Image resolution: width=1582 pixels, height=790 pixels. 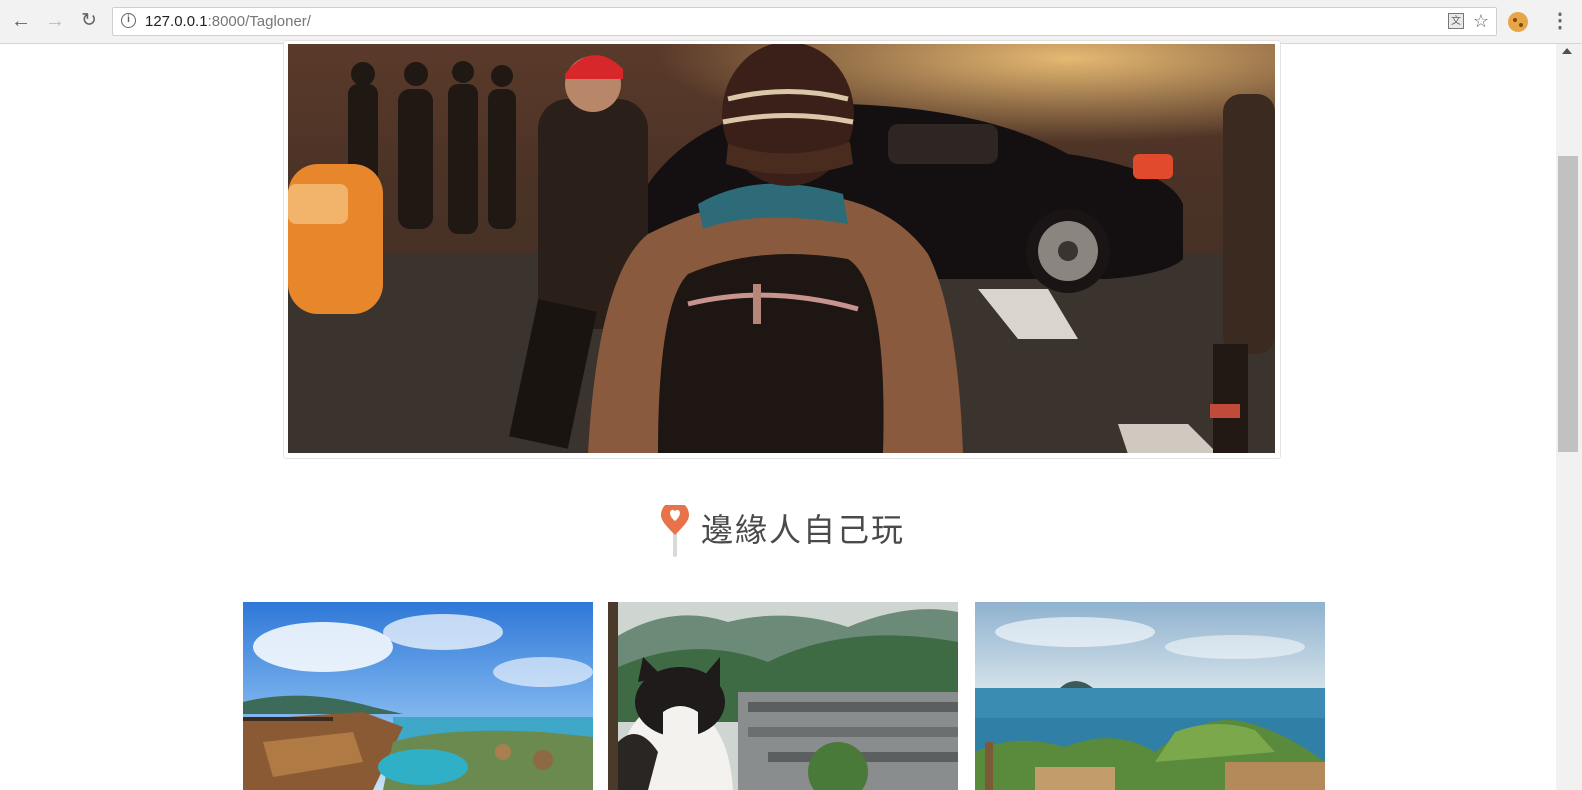 I want to click on translate-icon: 文, so click(x=1456, y=21).